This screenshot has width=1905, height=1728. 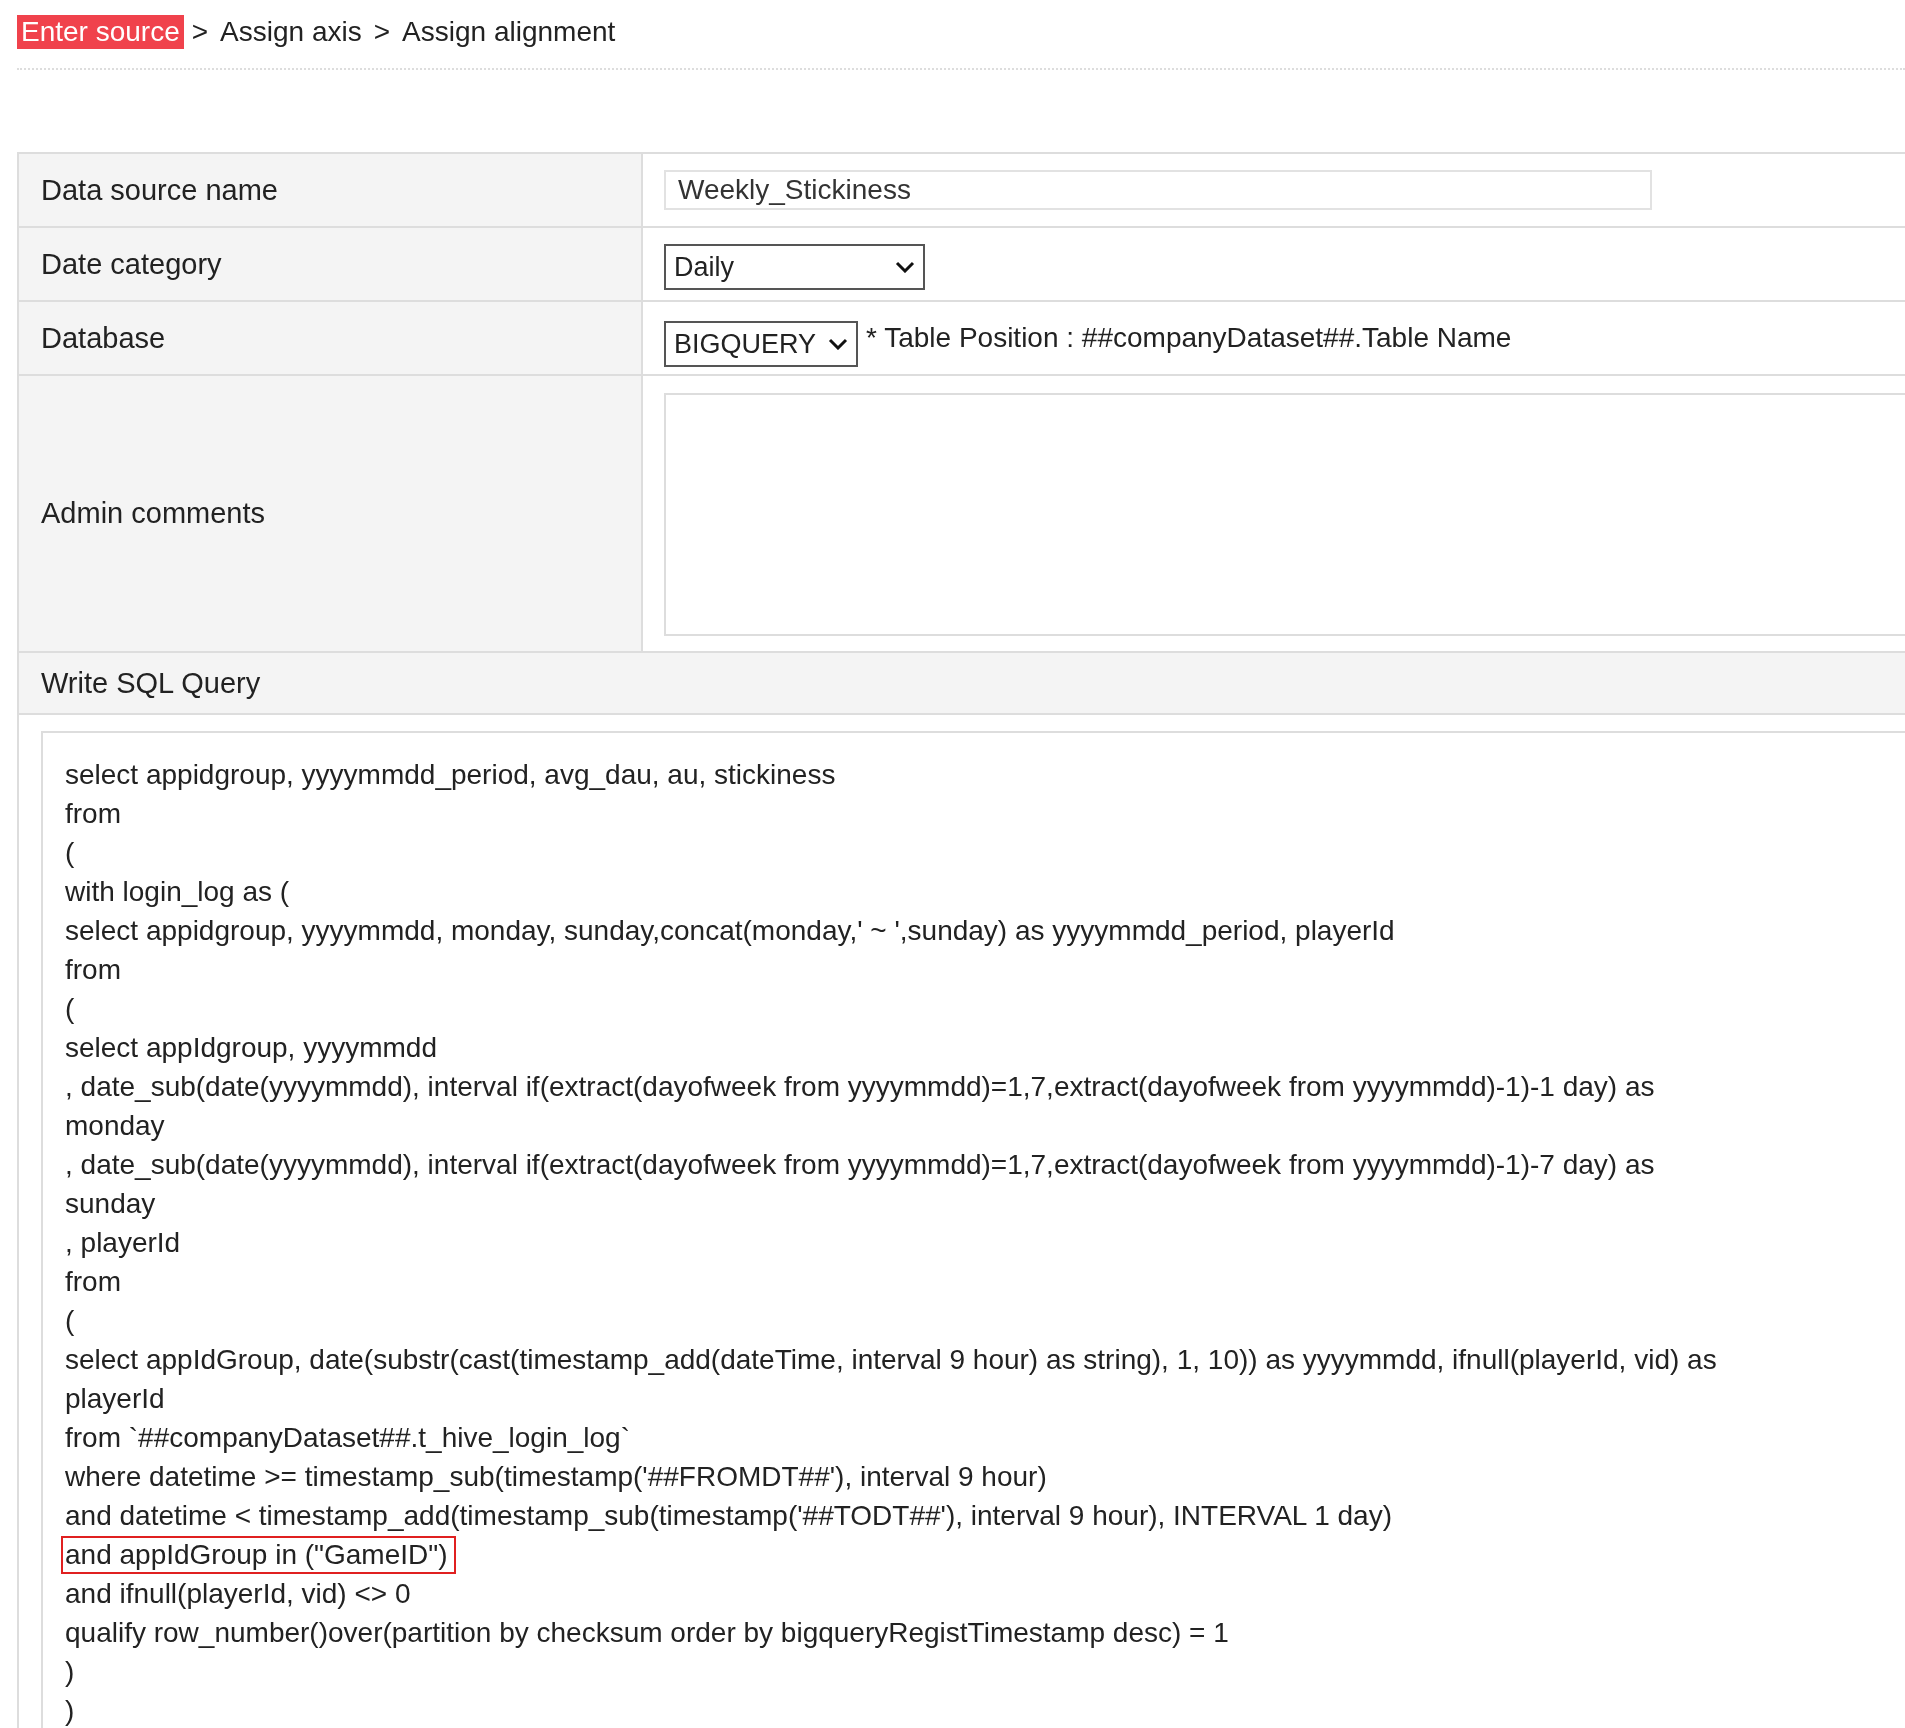 I want to click on breadcrumb-step: Assign alignment, so click(x=509, y=32).